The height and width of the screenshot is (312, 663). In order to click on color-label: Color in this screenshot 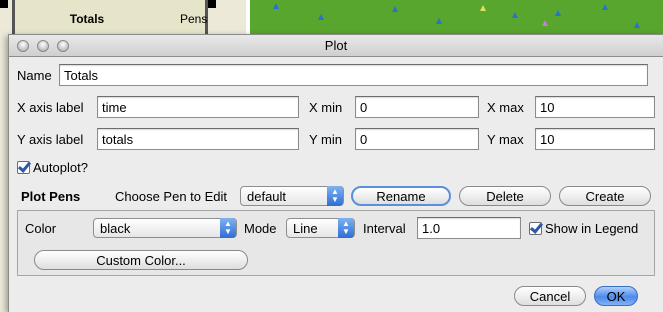, I will do `click(41, 228)`.